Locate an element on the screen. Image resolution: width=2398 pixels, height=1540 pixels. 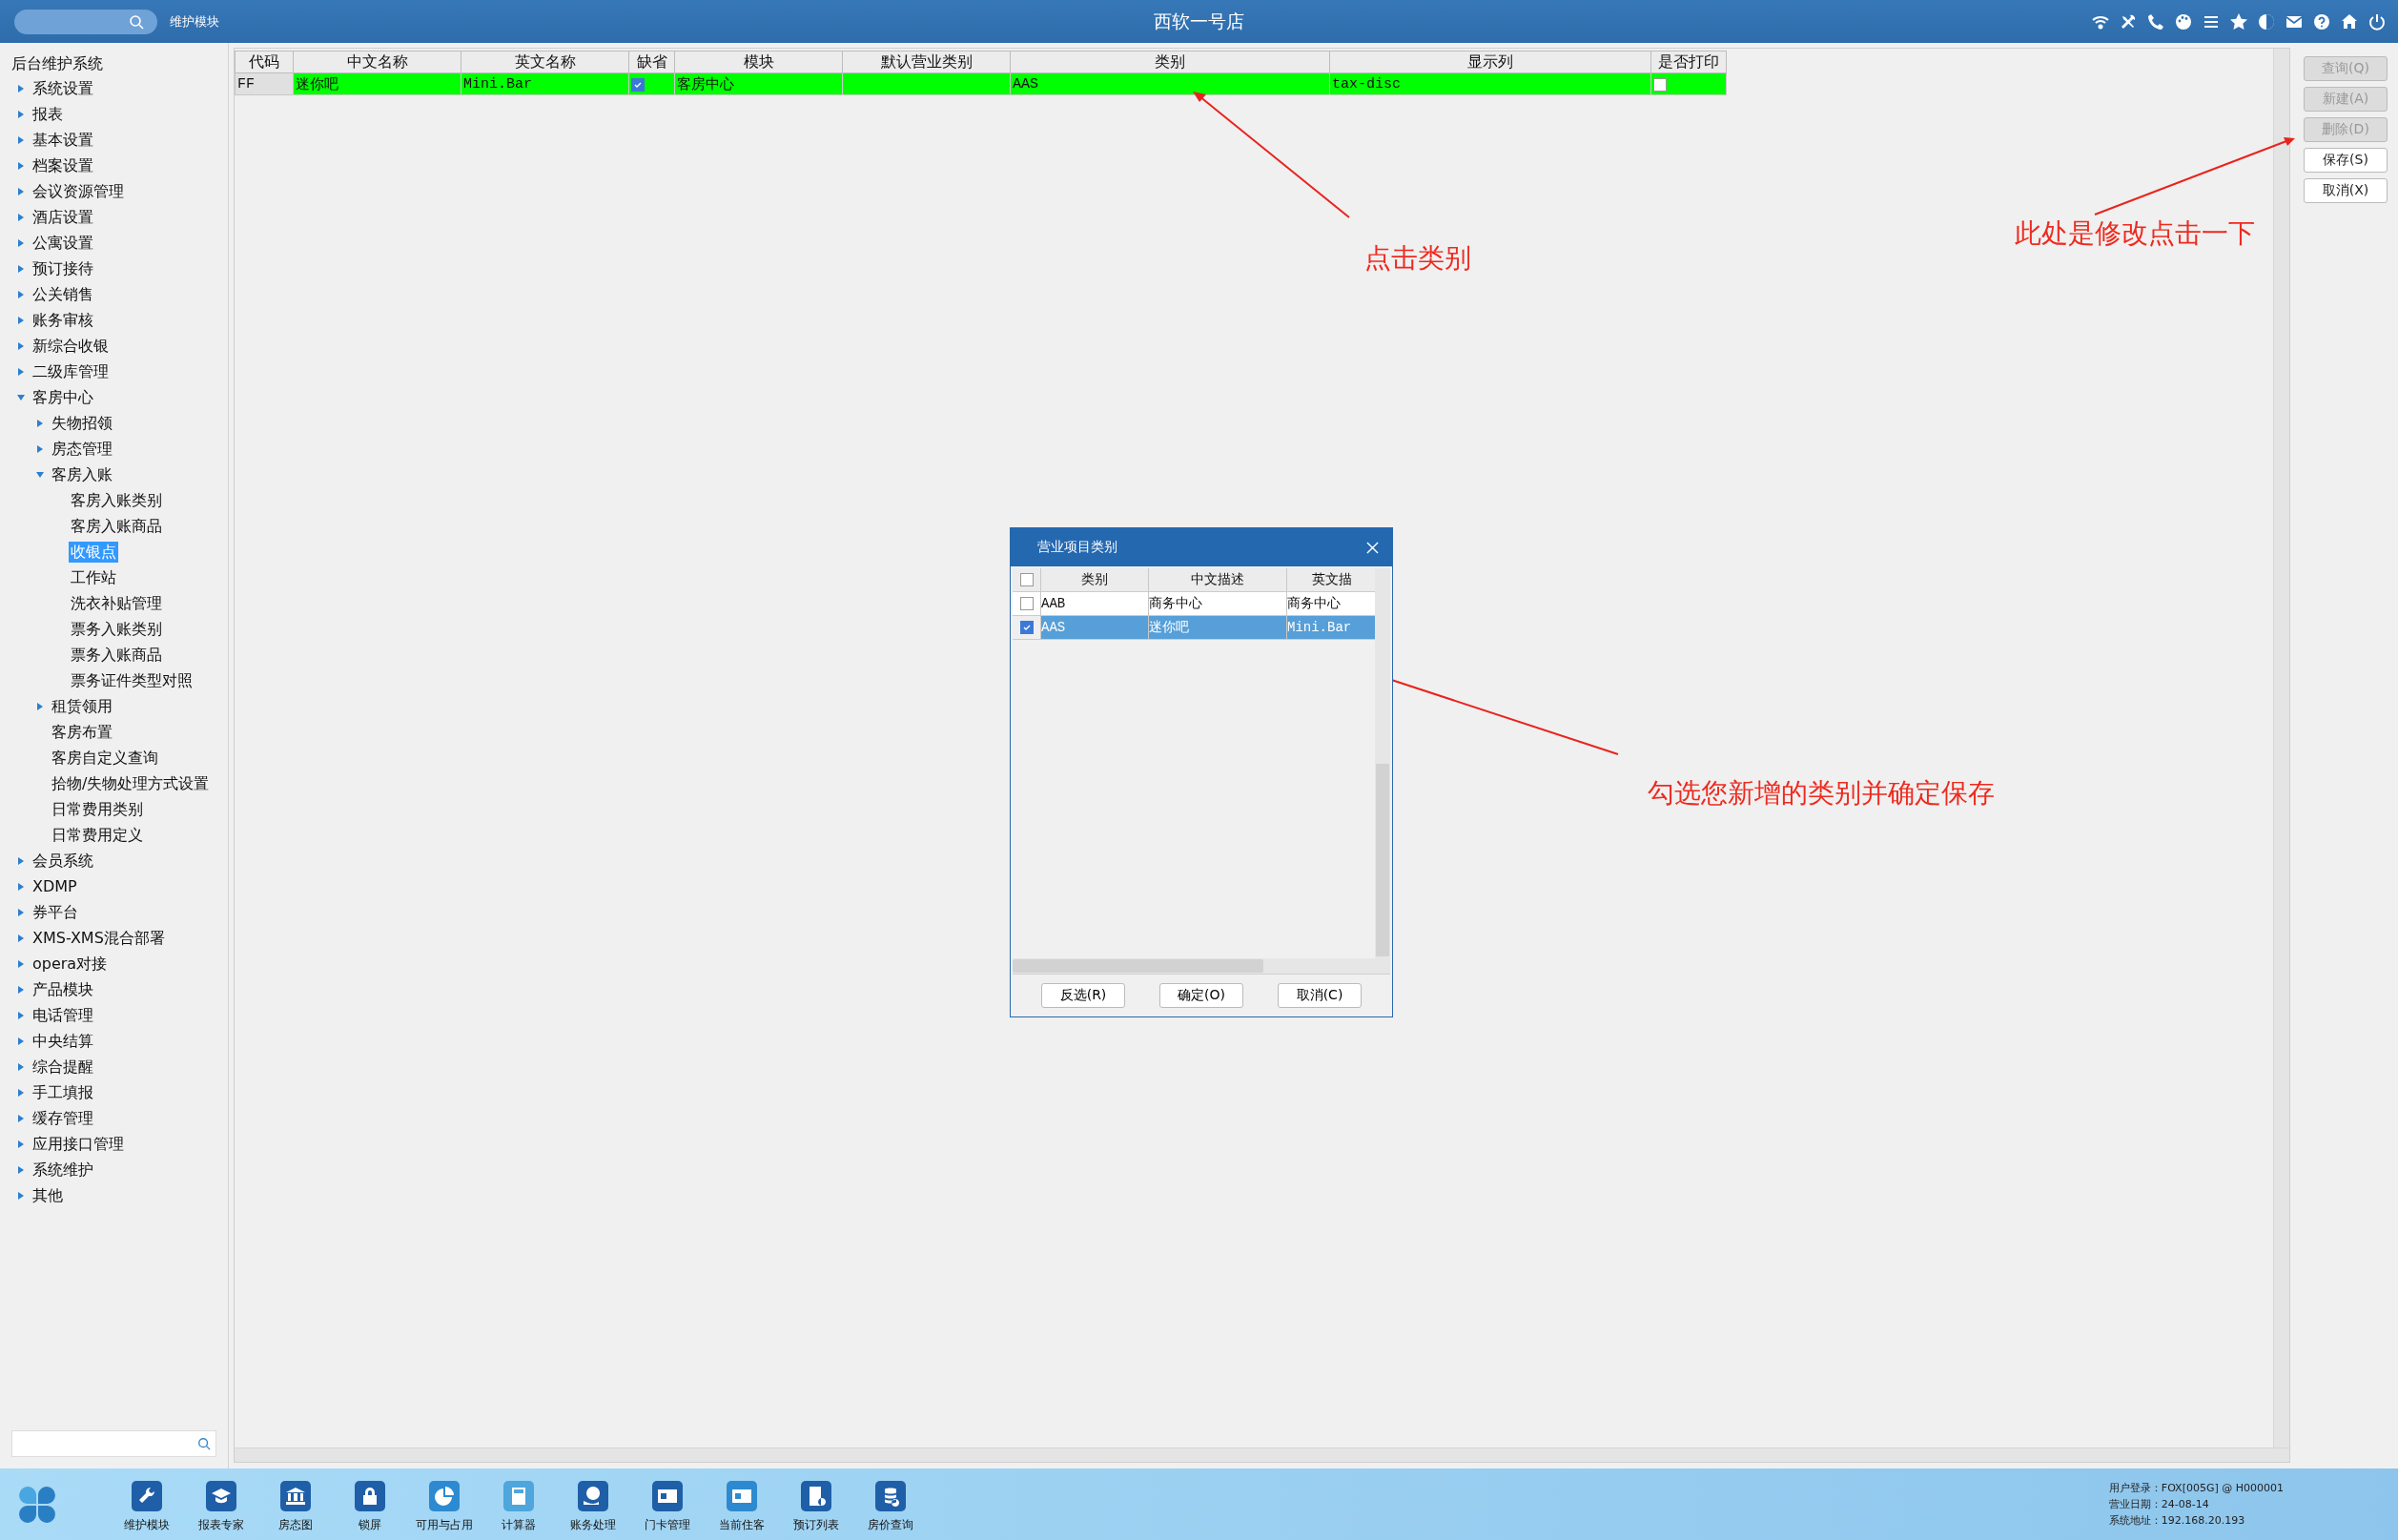
tree-item: 失物招领 is located at coordinates (82, 423).